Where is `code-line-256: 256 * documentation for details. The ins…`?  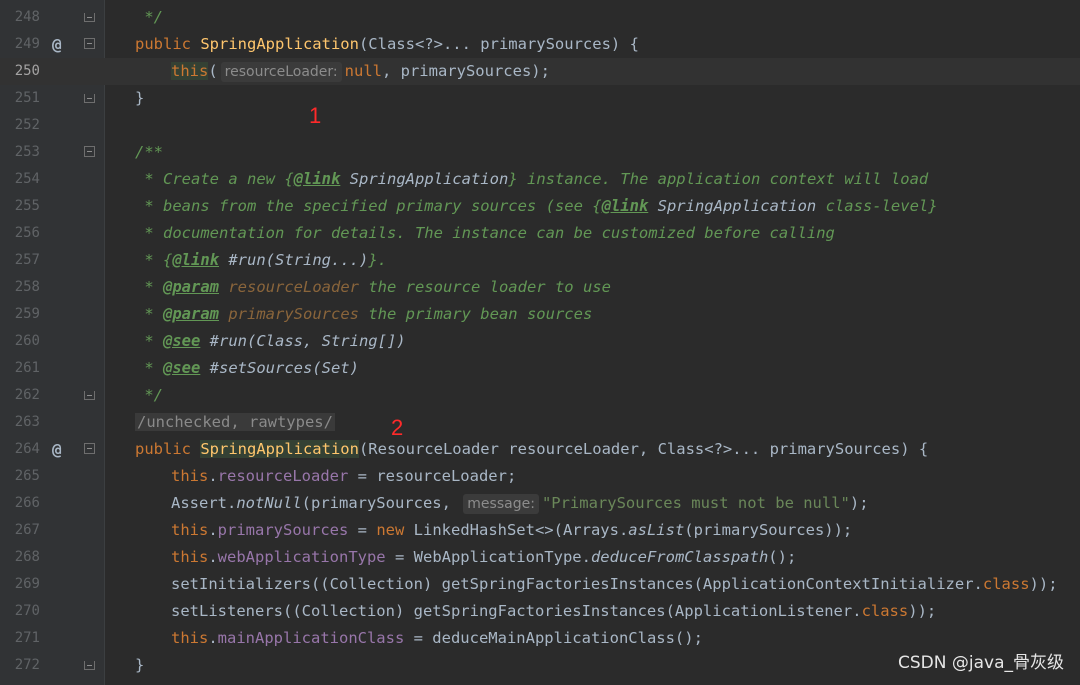 code-line-256: 256 * documentation for details. The ins… is located at coordinates (540, 233).